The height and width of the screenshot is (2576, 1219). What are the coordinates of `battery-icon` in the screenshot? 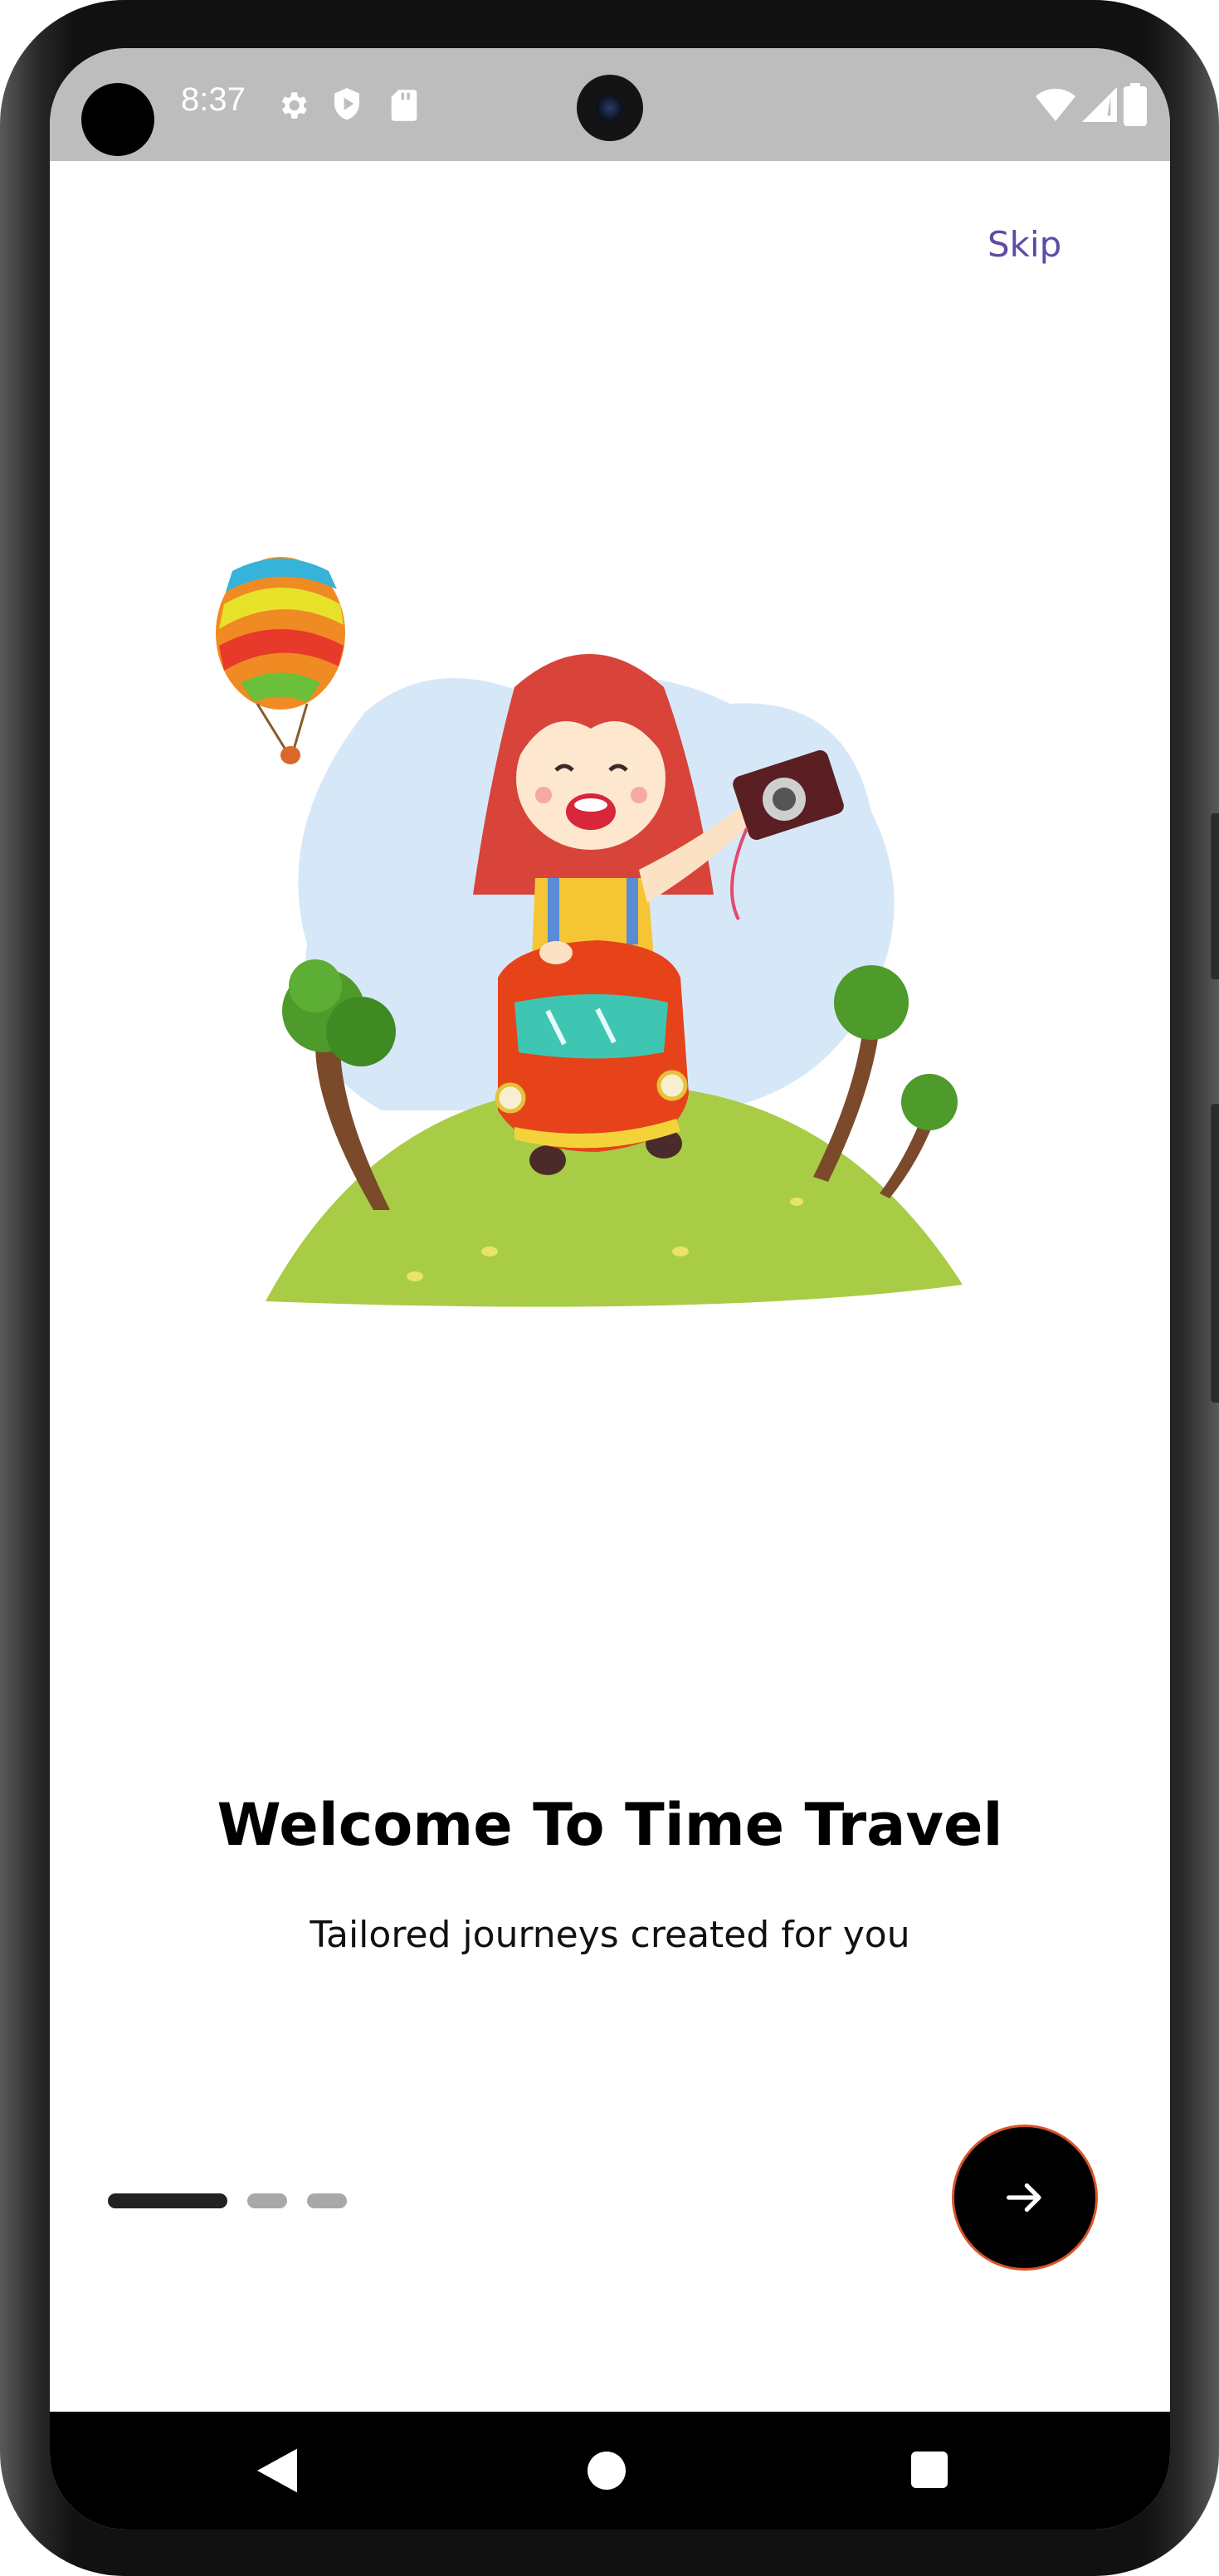 It's located at (1136, 105).